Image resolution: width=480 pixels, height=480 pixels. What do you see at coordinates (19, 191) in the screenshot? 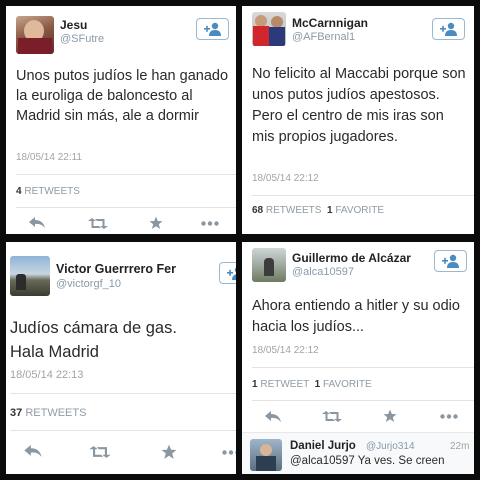
I see `retweet-count: 4` at bounding box center [19, 191].